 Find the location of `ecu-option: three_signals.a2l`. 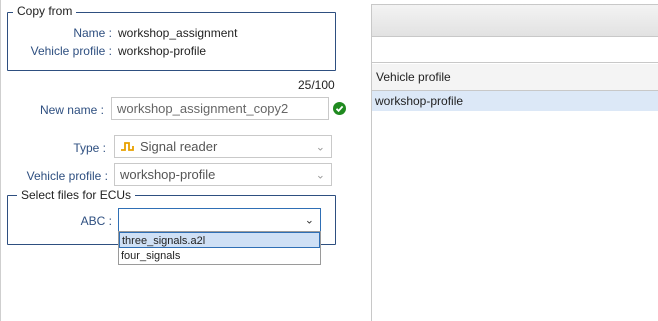

ecu-option: three_signals.a2l is located at coordinates (219, 240).